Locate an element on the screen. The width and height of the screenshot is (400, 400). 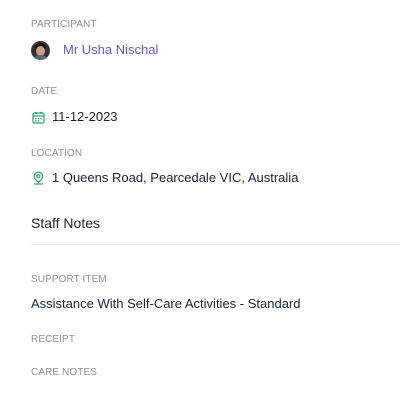
date-row: 11-12-2023 is located at coordinates (74, 117).